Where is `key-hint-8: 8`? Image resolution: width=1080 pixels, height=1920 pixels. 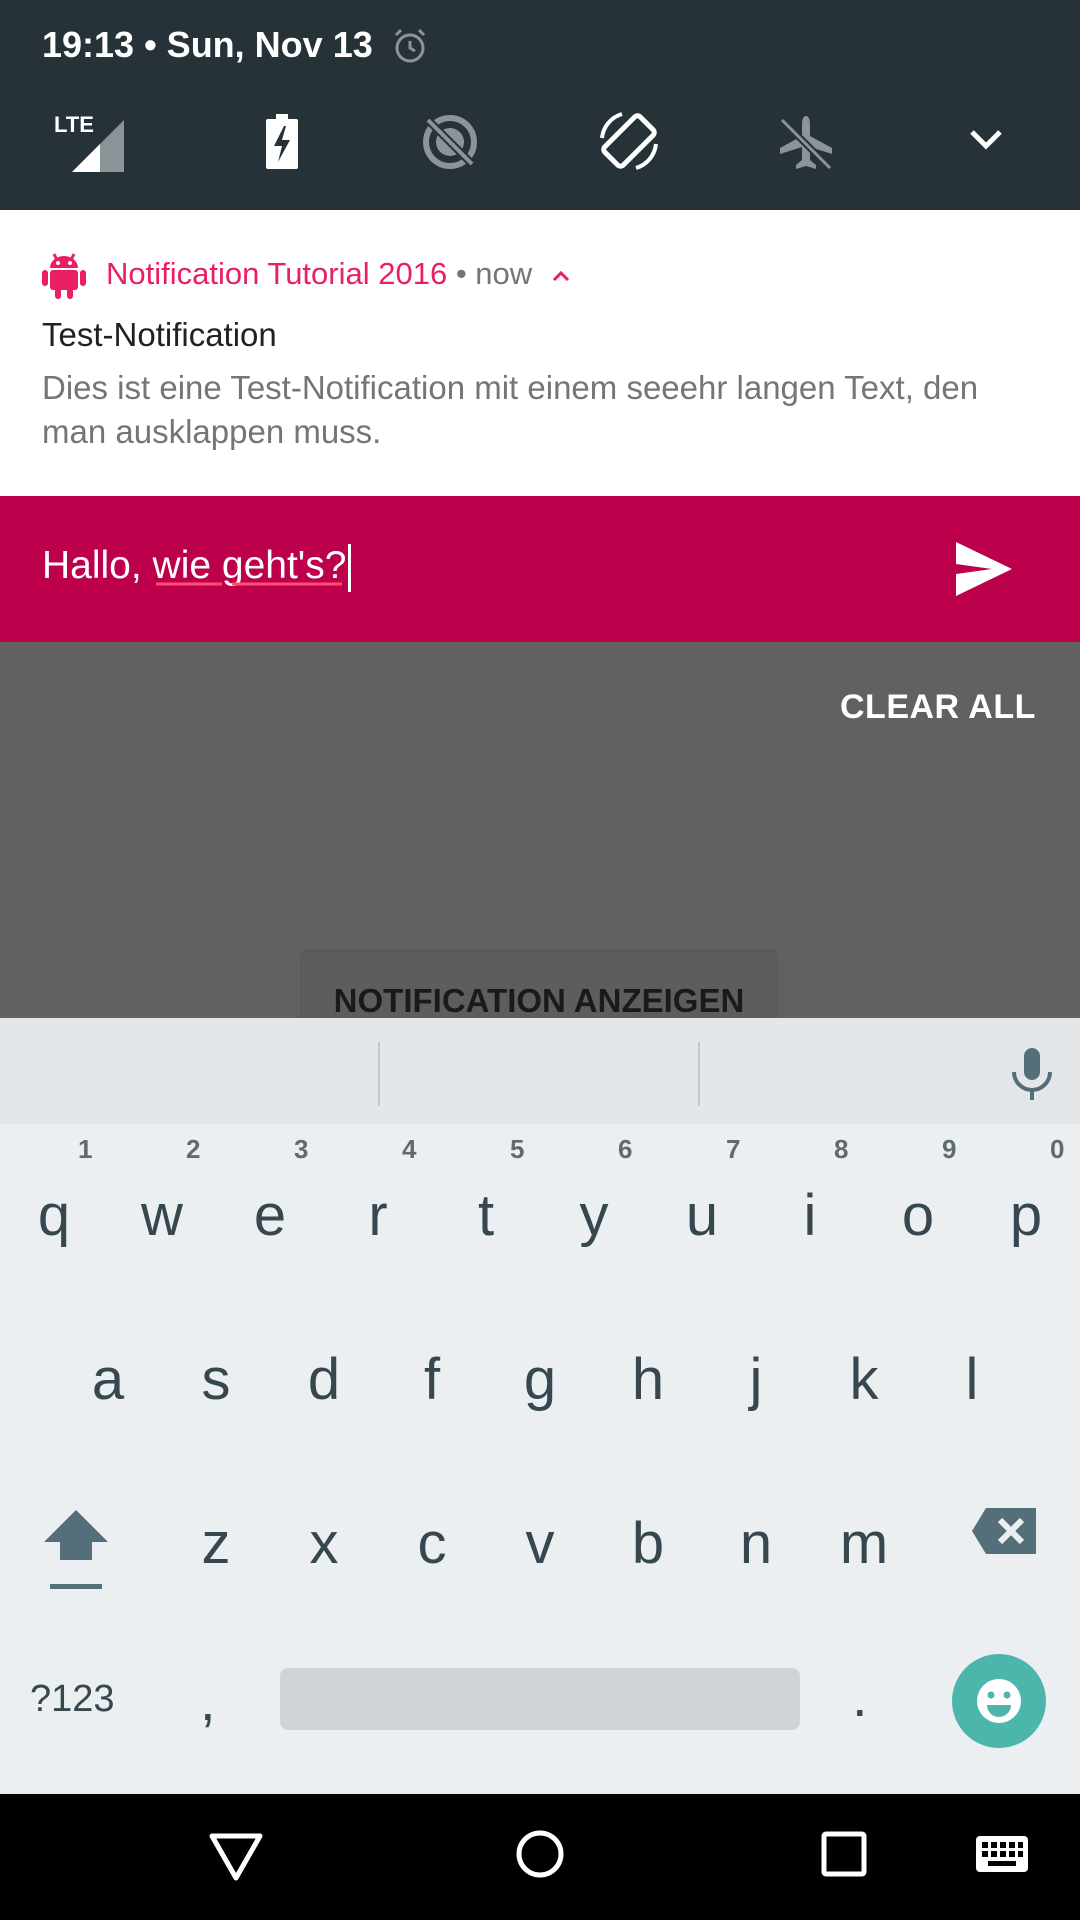 key-hint-8: 8 is located at coordinates (841, 1149).